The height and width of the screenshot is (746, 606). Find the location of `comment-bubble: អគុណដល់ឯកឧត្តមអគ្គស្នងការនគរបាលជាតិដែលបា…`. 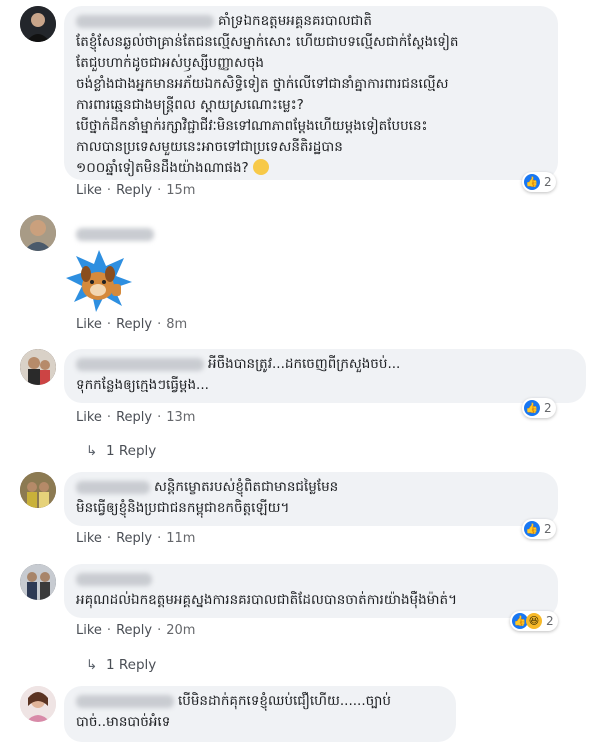

comment-bubble: អគុណដល់ឯកឧត្តមអគ្គស្នងការនគរបាលជាតិដែលបា… is located at coordinates (311, 591).